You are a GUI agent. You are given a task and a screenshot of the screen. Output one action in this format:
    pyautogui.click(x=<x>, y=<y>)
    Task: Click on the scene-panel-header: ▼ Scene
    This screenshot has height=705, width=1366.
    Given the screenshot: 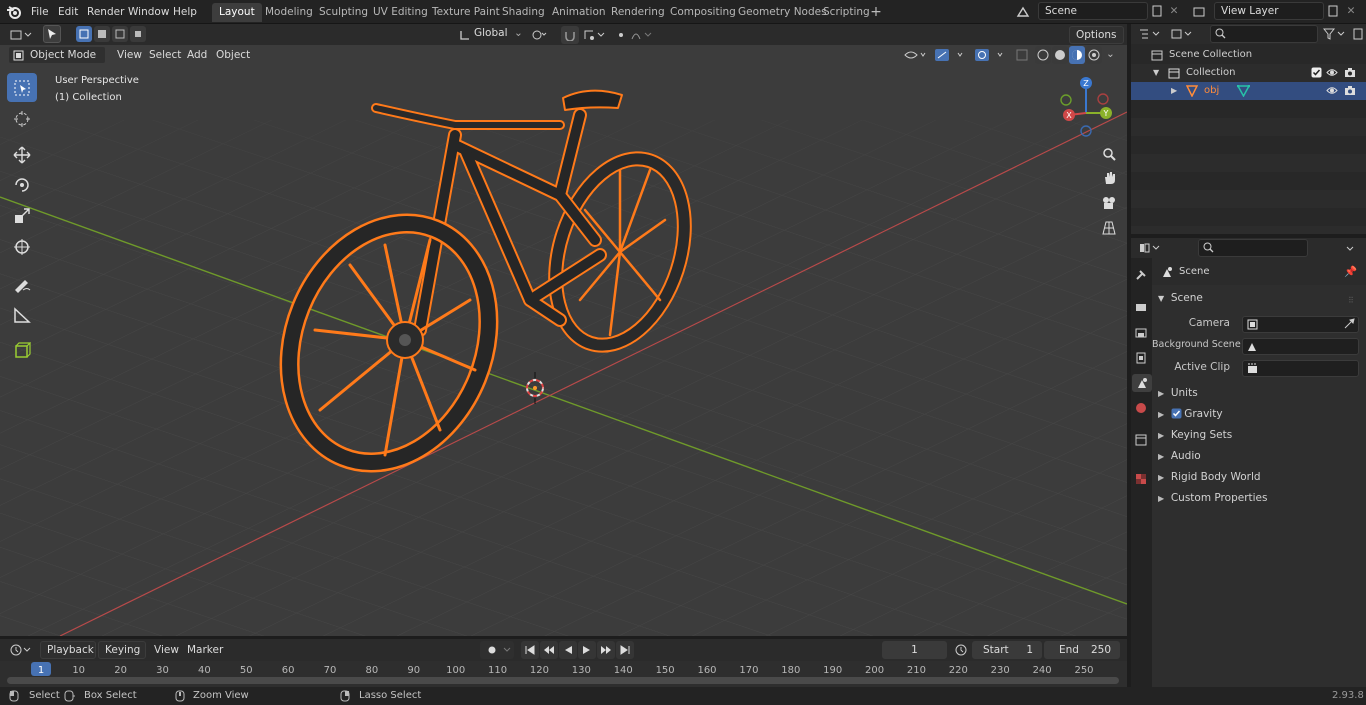 What is the action you would take?
    pyautogui.click(x=1180, y=298)
    